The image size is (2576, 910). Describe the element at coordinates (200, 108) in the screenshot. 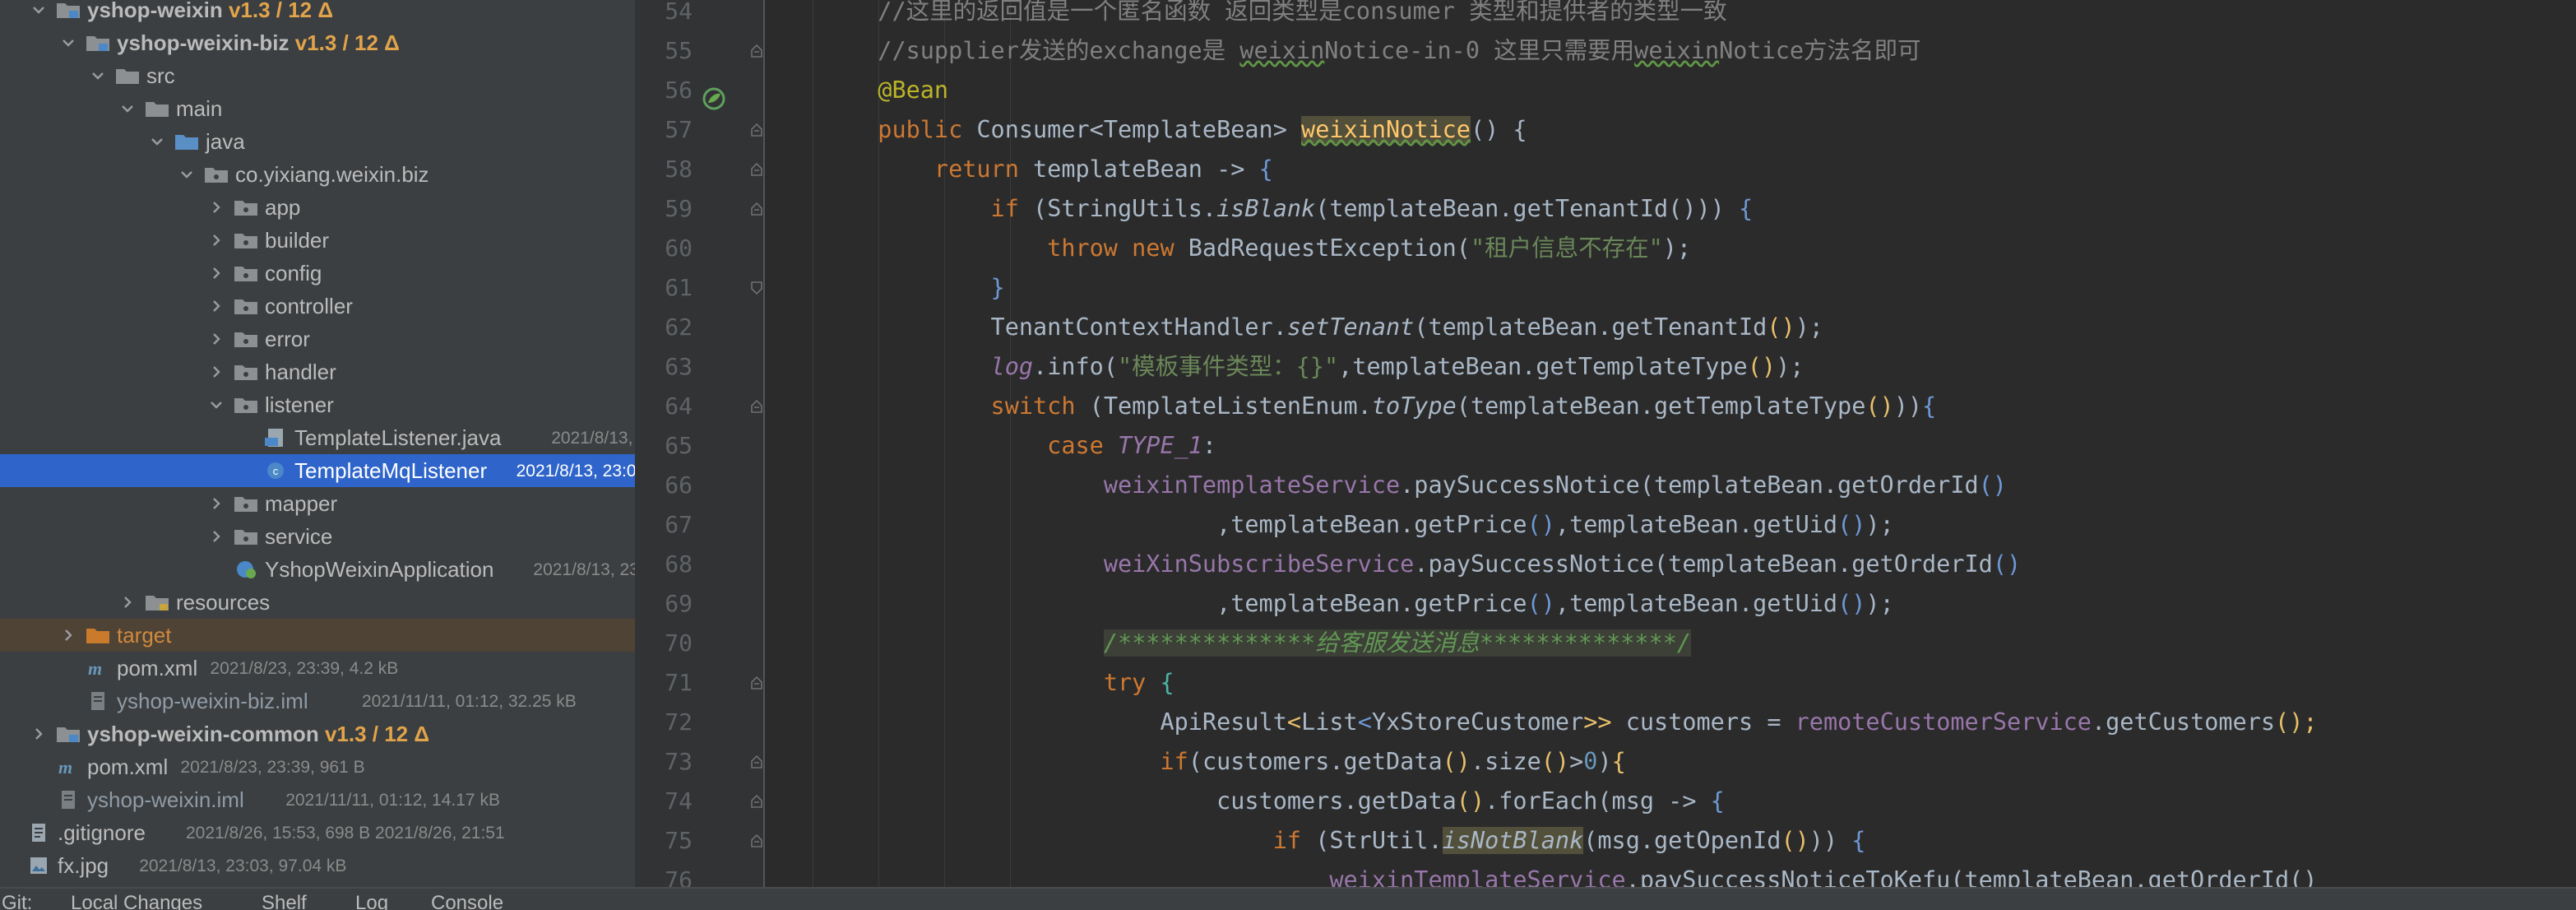

I see `tree-item-name: main` at that location.